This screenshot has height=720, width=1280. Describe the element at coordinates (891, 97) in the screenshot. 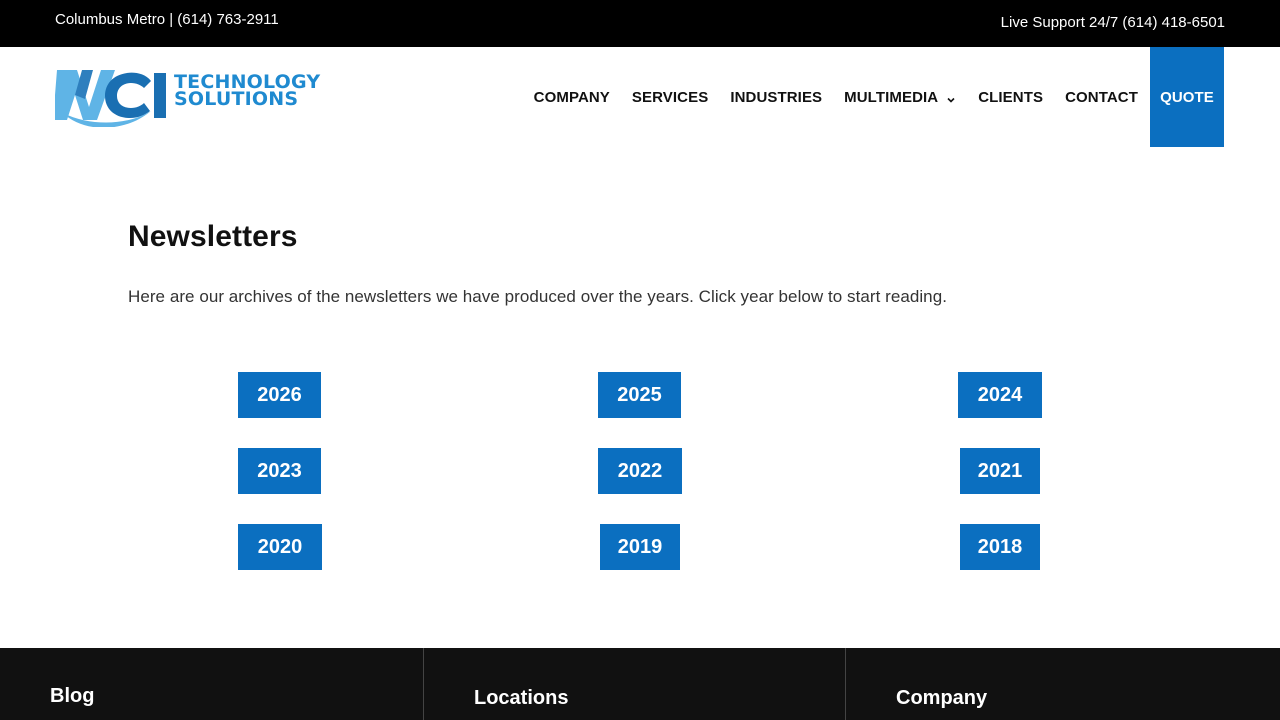

I see `nav-label: MULTIMEDIA` at that location.